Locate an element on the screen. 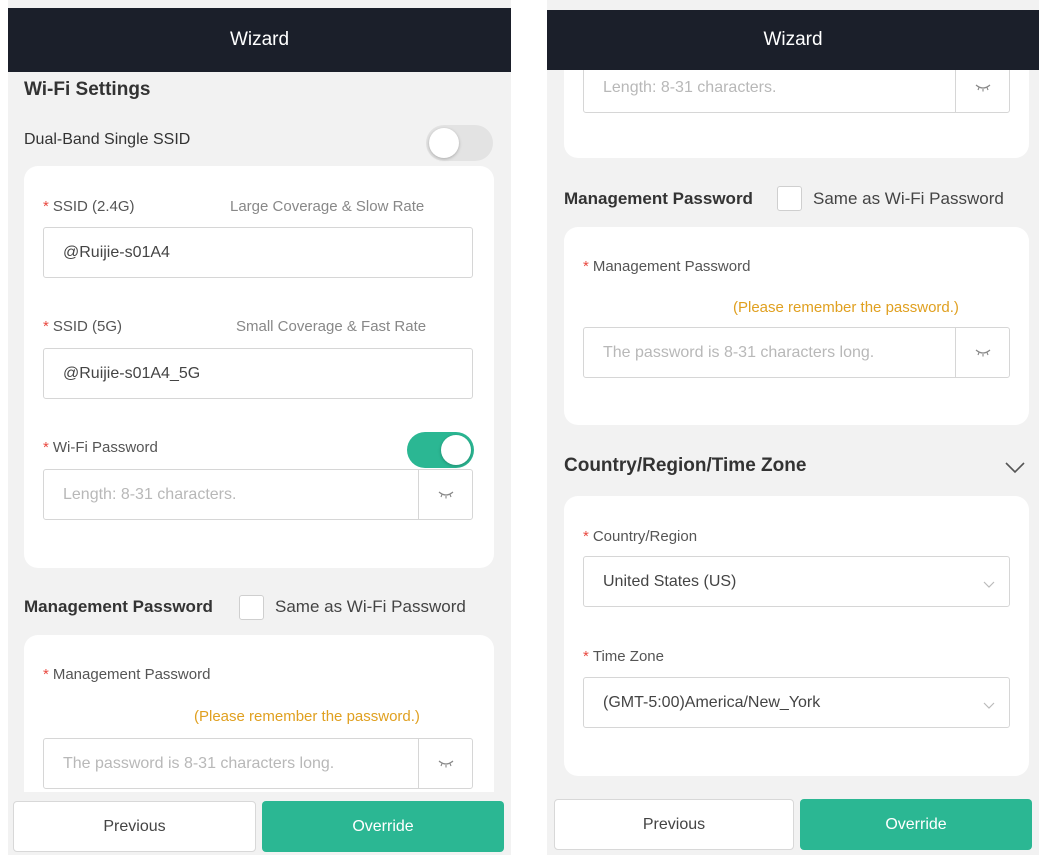 The width and height of the screenshot is (1046, 855). ssid-5-label: * SSID (5G) is located at coordinates (82, 326).